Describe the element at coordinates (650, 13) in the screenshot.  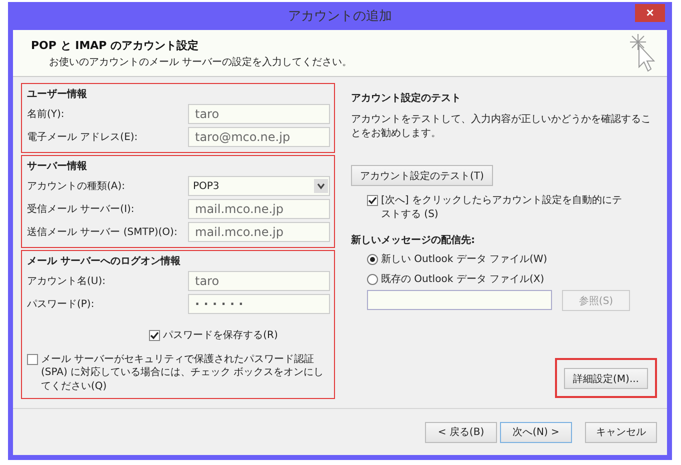
I see `close-button: ×` at that location.